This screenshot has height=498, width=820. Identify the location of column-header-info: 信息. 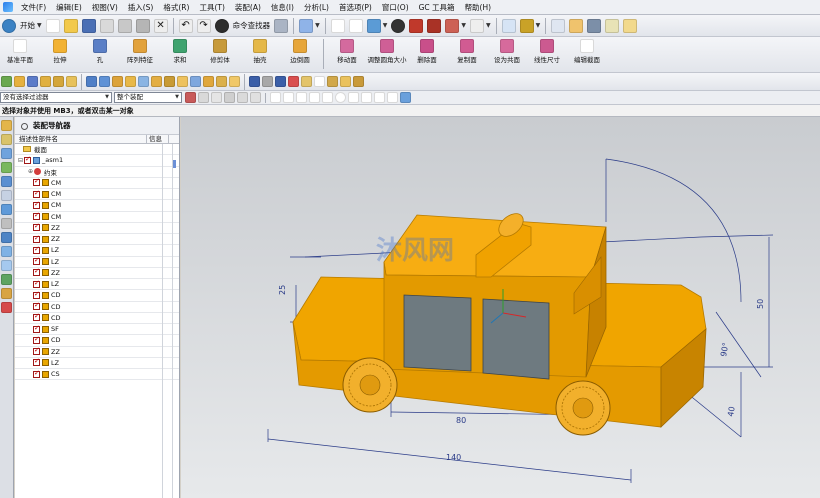
(158, 139).